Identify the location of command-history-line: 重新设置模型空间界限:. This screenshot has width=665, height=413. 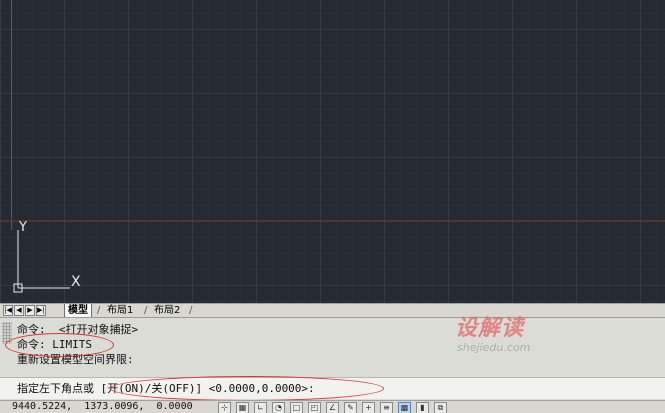
(75, 359).